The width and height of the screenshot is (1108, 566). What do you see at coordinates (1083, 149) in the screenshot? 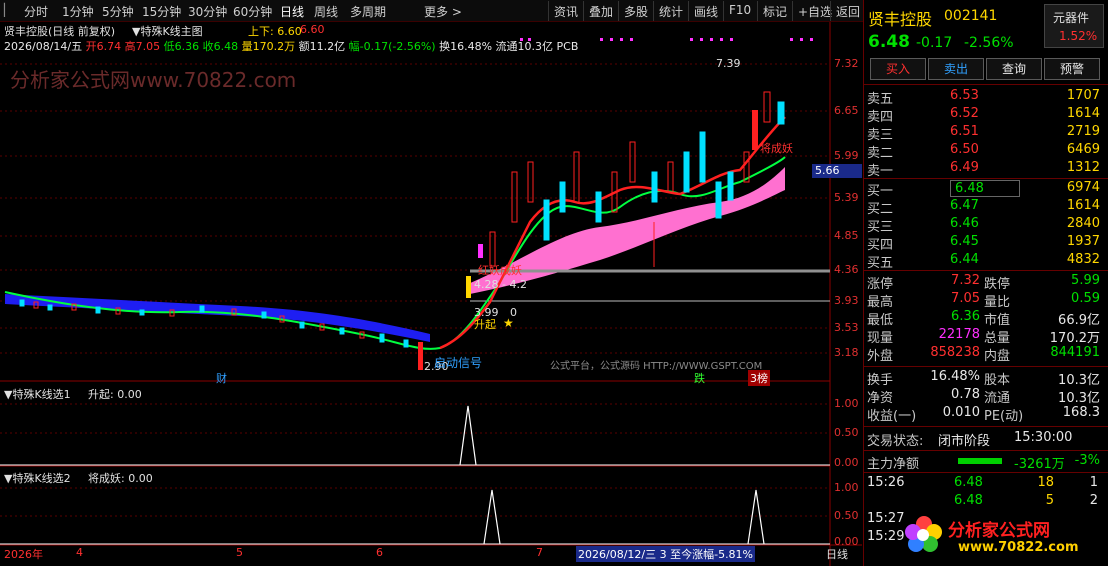
I see `ask-volume: 6469` at bounding box center [1083, 149].